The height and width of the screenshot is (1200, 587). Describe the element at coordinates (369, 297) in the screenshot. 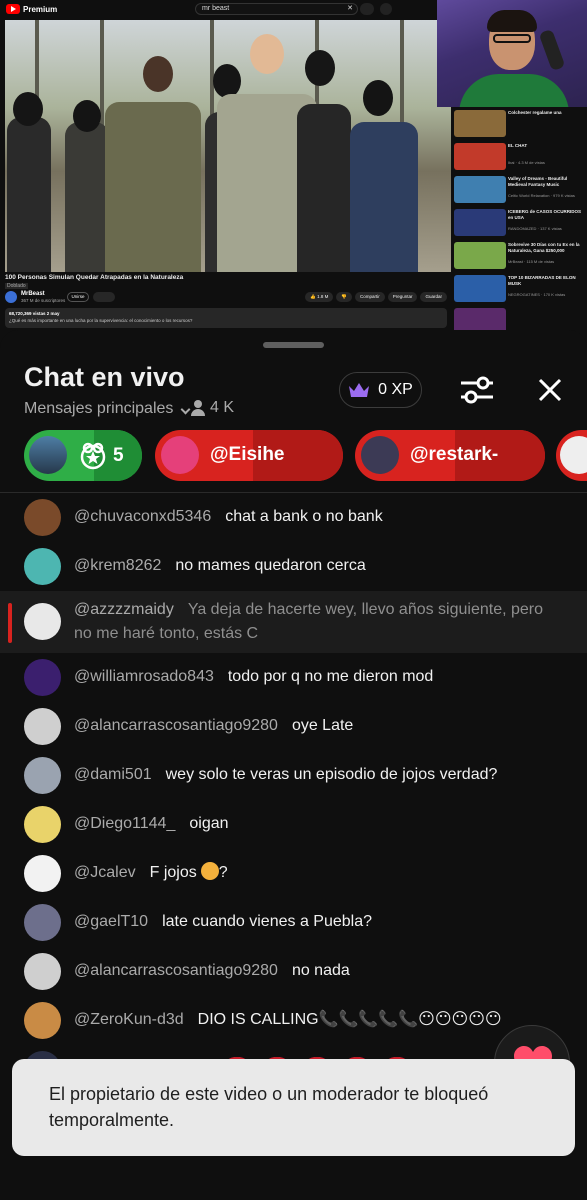

I see `share-button: Compartir` at that location.